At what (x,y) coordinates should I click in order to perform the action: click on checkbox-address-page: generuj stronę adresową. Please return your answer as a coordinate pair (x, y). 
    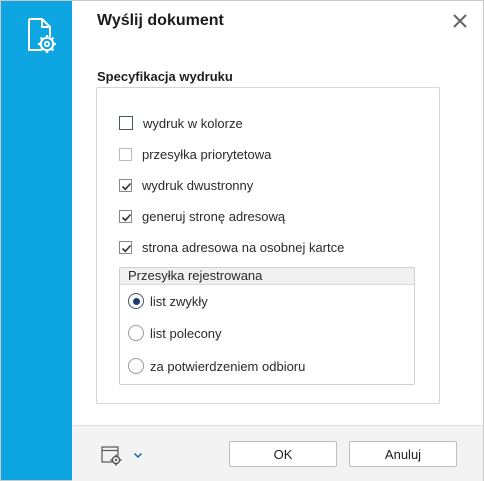
    Looking at the image, I should click on (202, 216).